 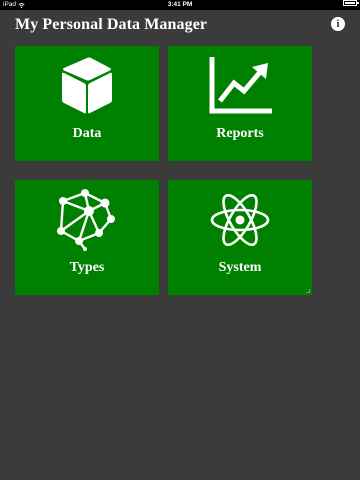 I want to click on tile-label-system: System, so click(x=240, y=267).